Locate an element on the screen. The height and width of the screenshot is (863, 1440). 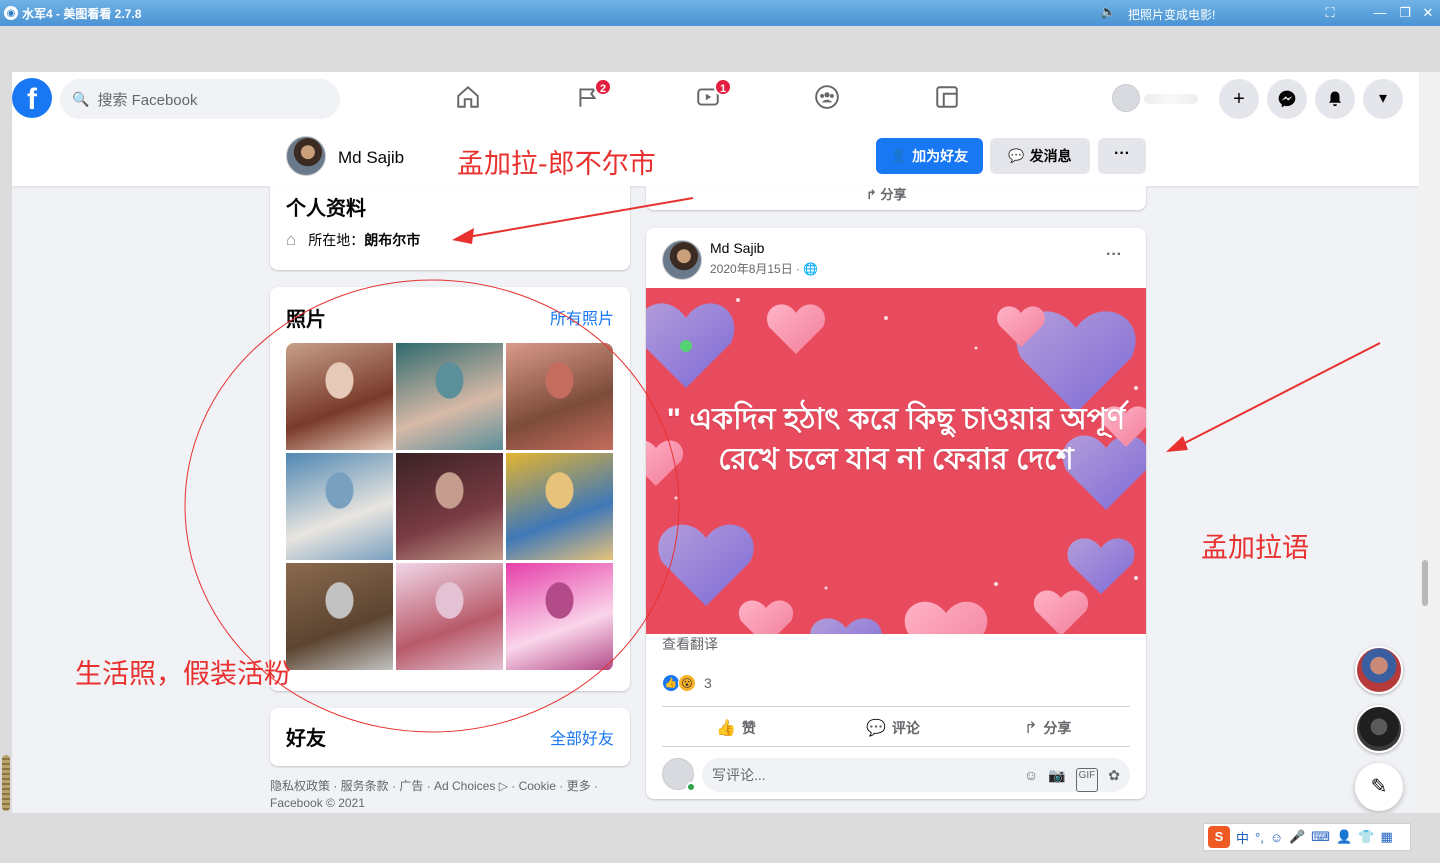
profile-avatar is located at coordinates (306, 156).